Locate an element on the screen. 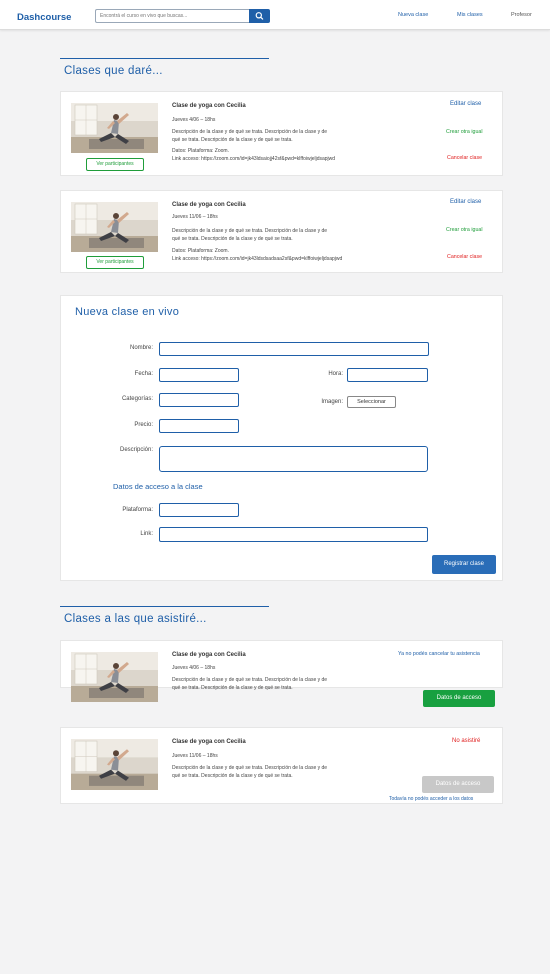 This screenshot has height=974, width=550. description-textarea is located at coordinates (293, 459).